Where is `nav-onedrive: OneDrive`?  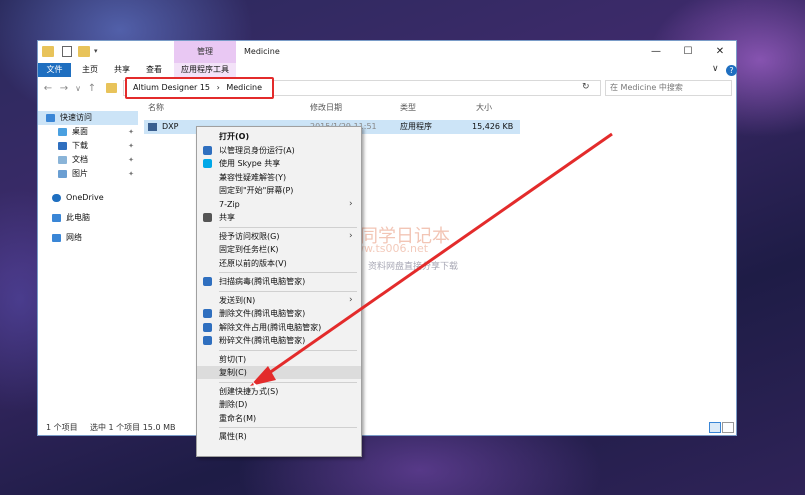 nav-onedrive: OneDrive is located at coordinates (88, 198).